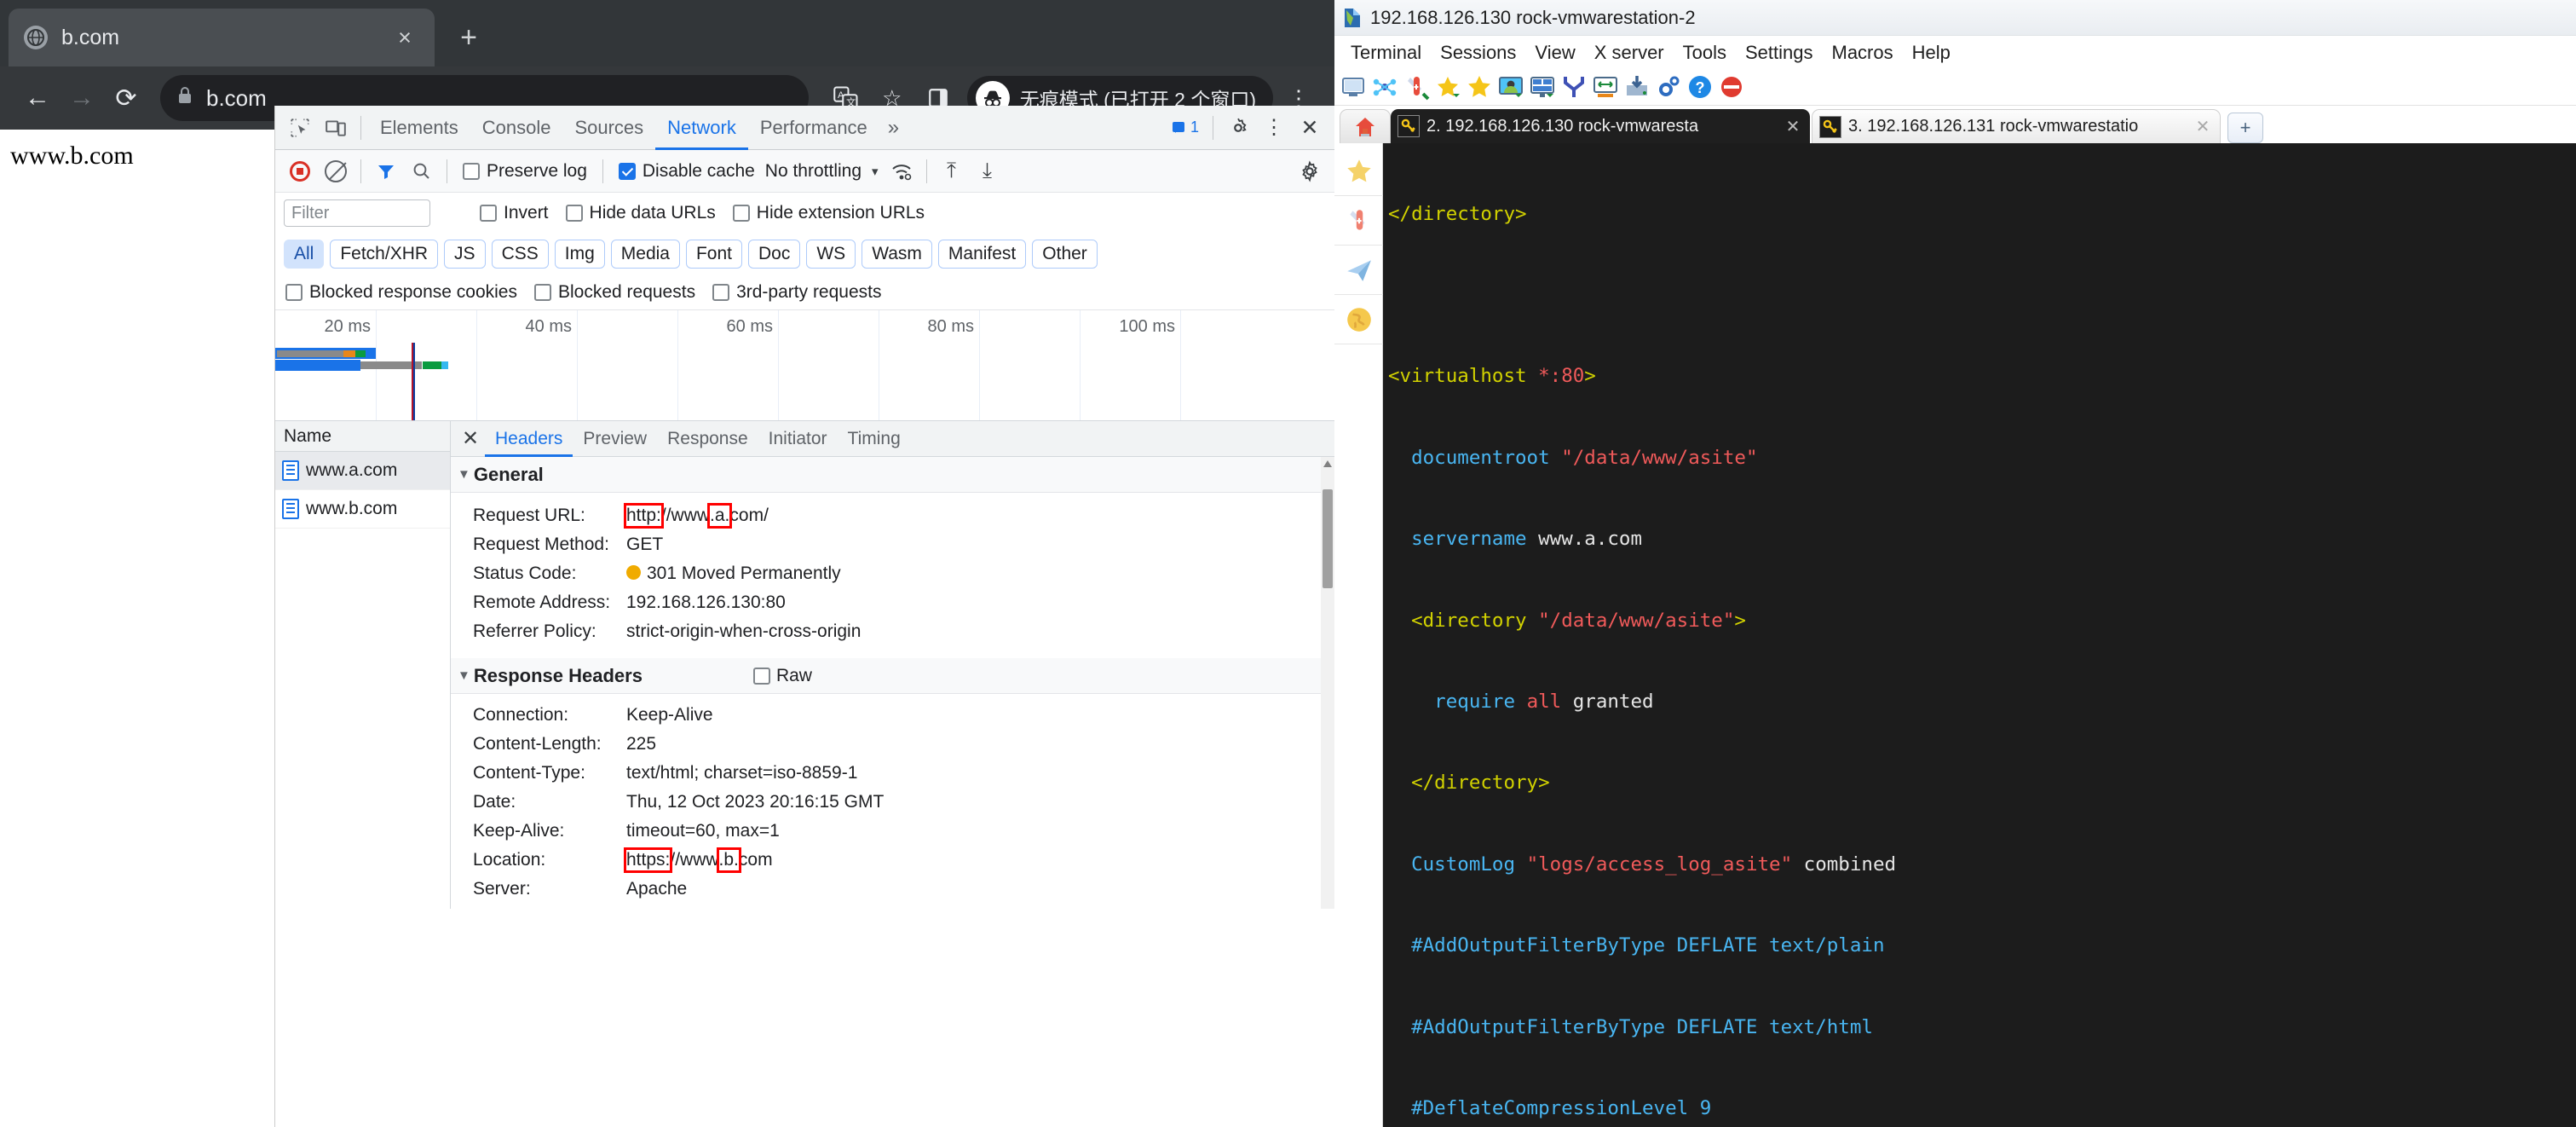 The height and width of the screenshot is (1127, 2576). Describe the element at coordinates (892, 475) in the screenshot. I see `general-section-header: ▼ General` at that location.